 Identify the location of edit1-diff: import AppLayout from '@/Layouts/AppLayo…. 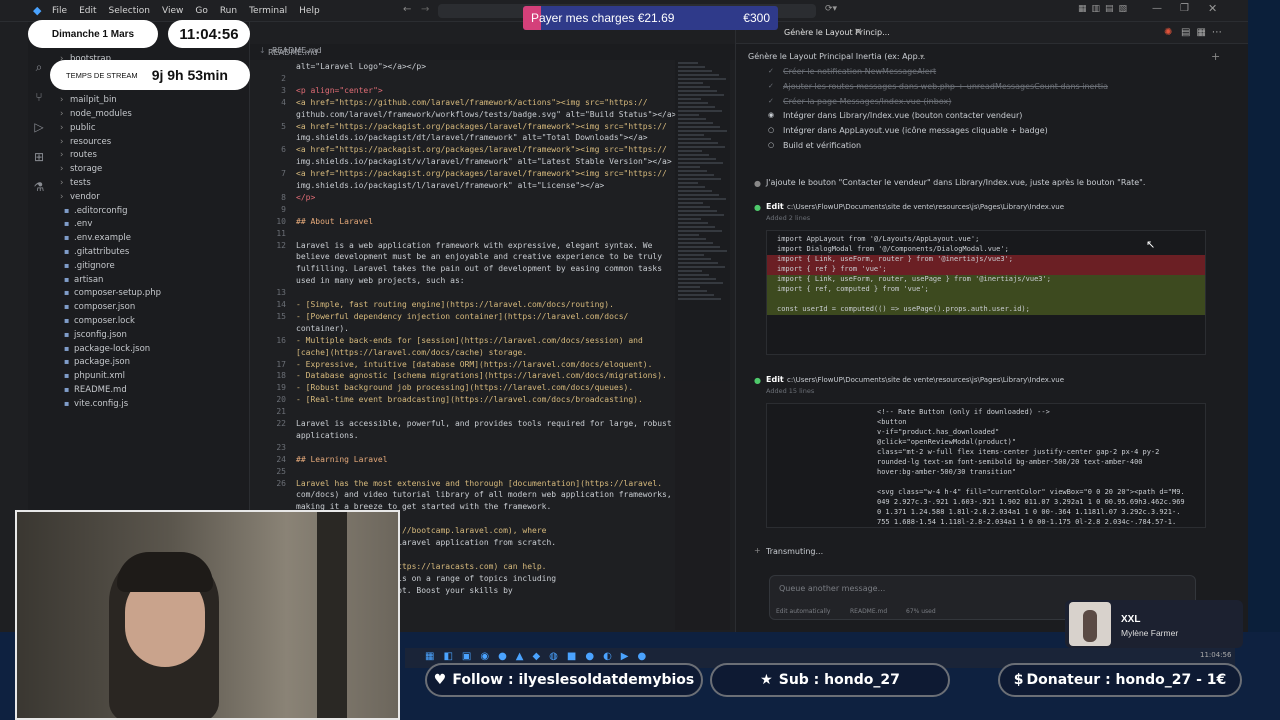
(986, 292).